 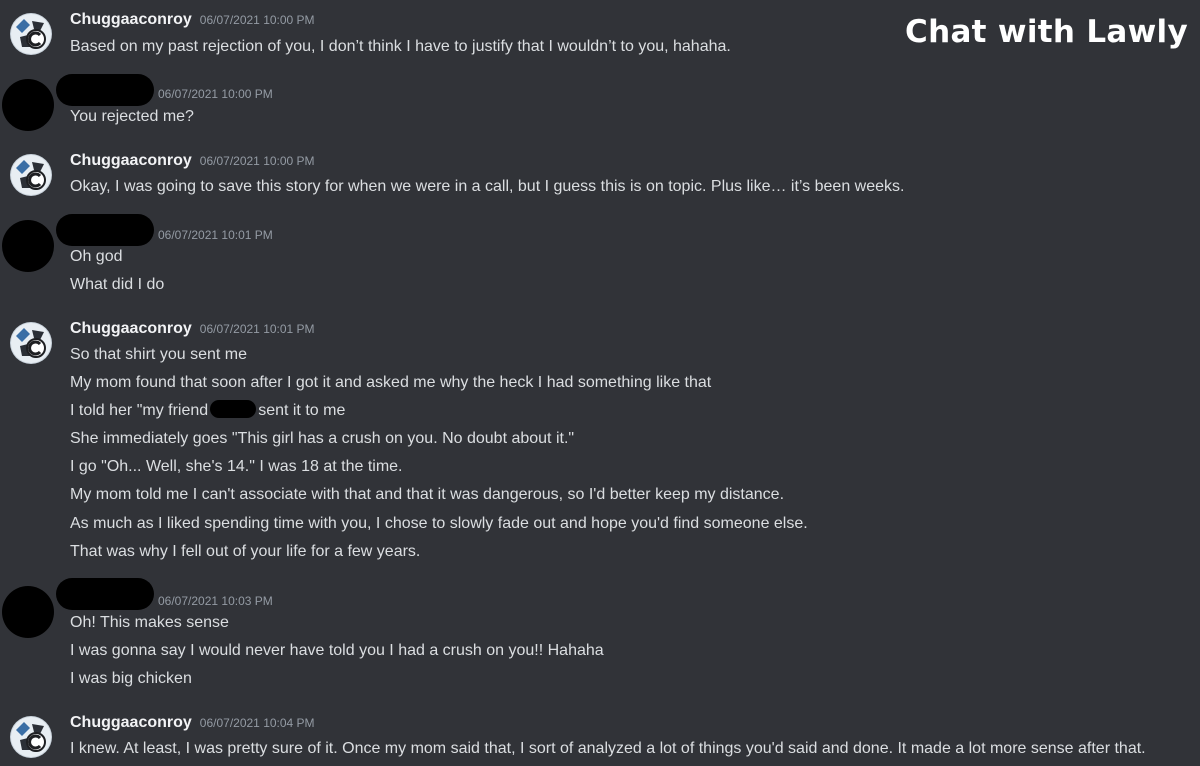 I want to click on message-timestamp: 06/07/2021 10:03 PM, so click(x=215, y=601).